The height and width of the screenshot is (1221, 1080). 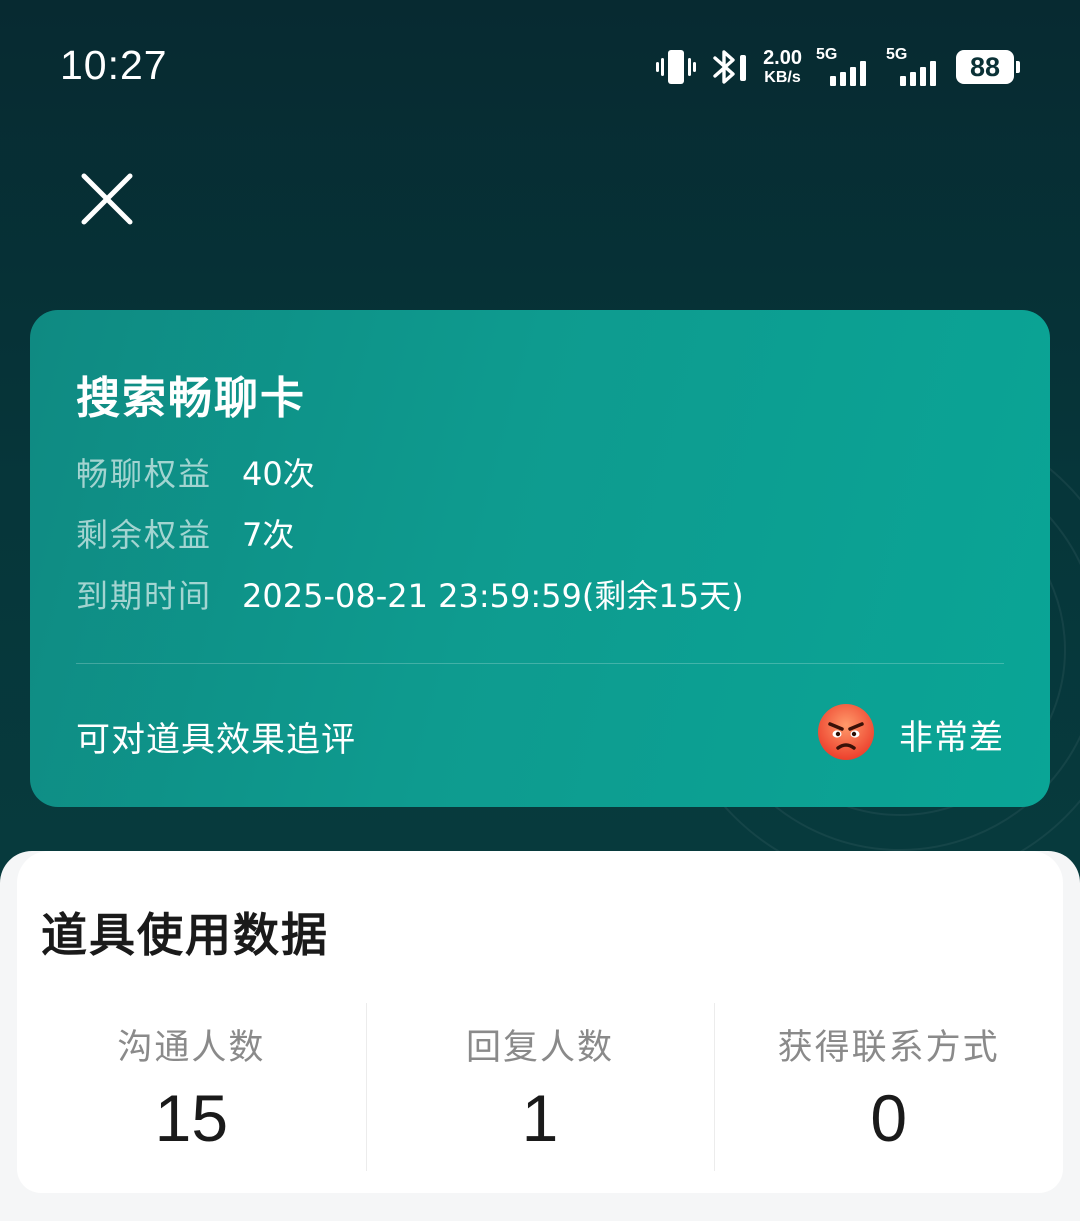 I want to click on status-bar: 10:27 2.00 KB/s 5G 5G 88, so click(x=540, y=65).